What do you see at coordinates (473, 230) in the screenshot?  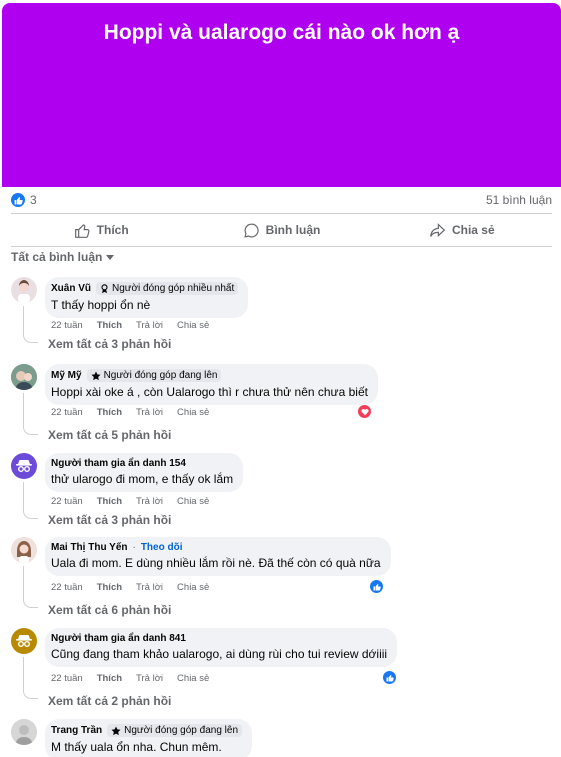 I see `share-label: Chia sẻ` at bounding box center [473, 230].